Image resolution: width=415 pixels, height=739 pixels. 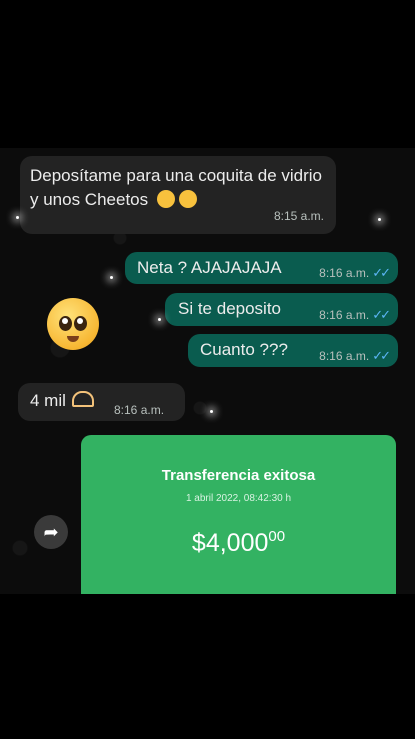 What do you see at coordinates (48, 400) in the screenshot?
I see `message-text: 4 mil` at bounding box center [48, 400].